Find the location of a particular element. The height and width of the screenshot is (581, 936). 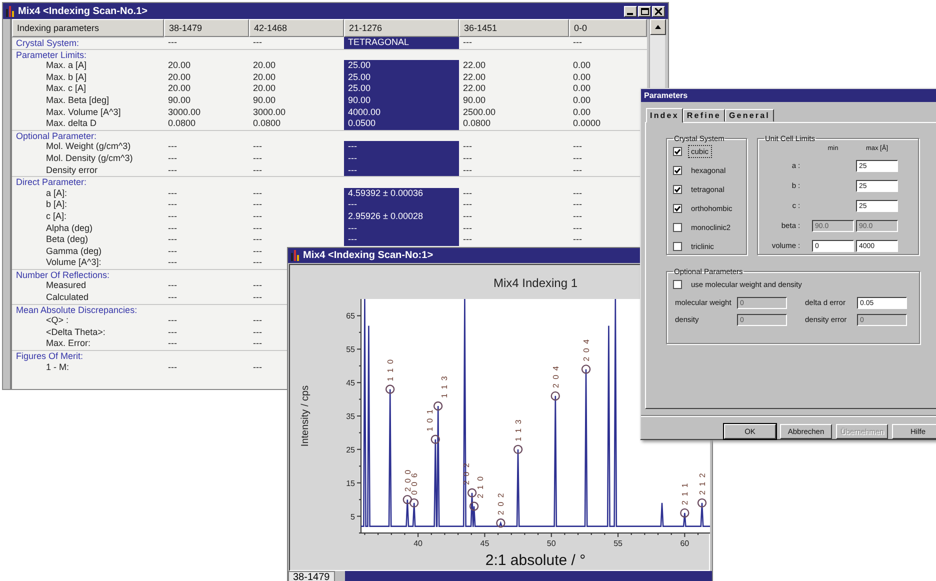

maximize-button is located at coordinates (644, 11).